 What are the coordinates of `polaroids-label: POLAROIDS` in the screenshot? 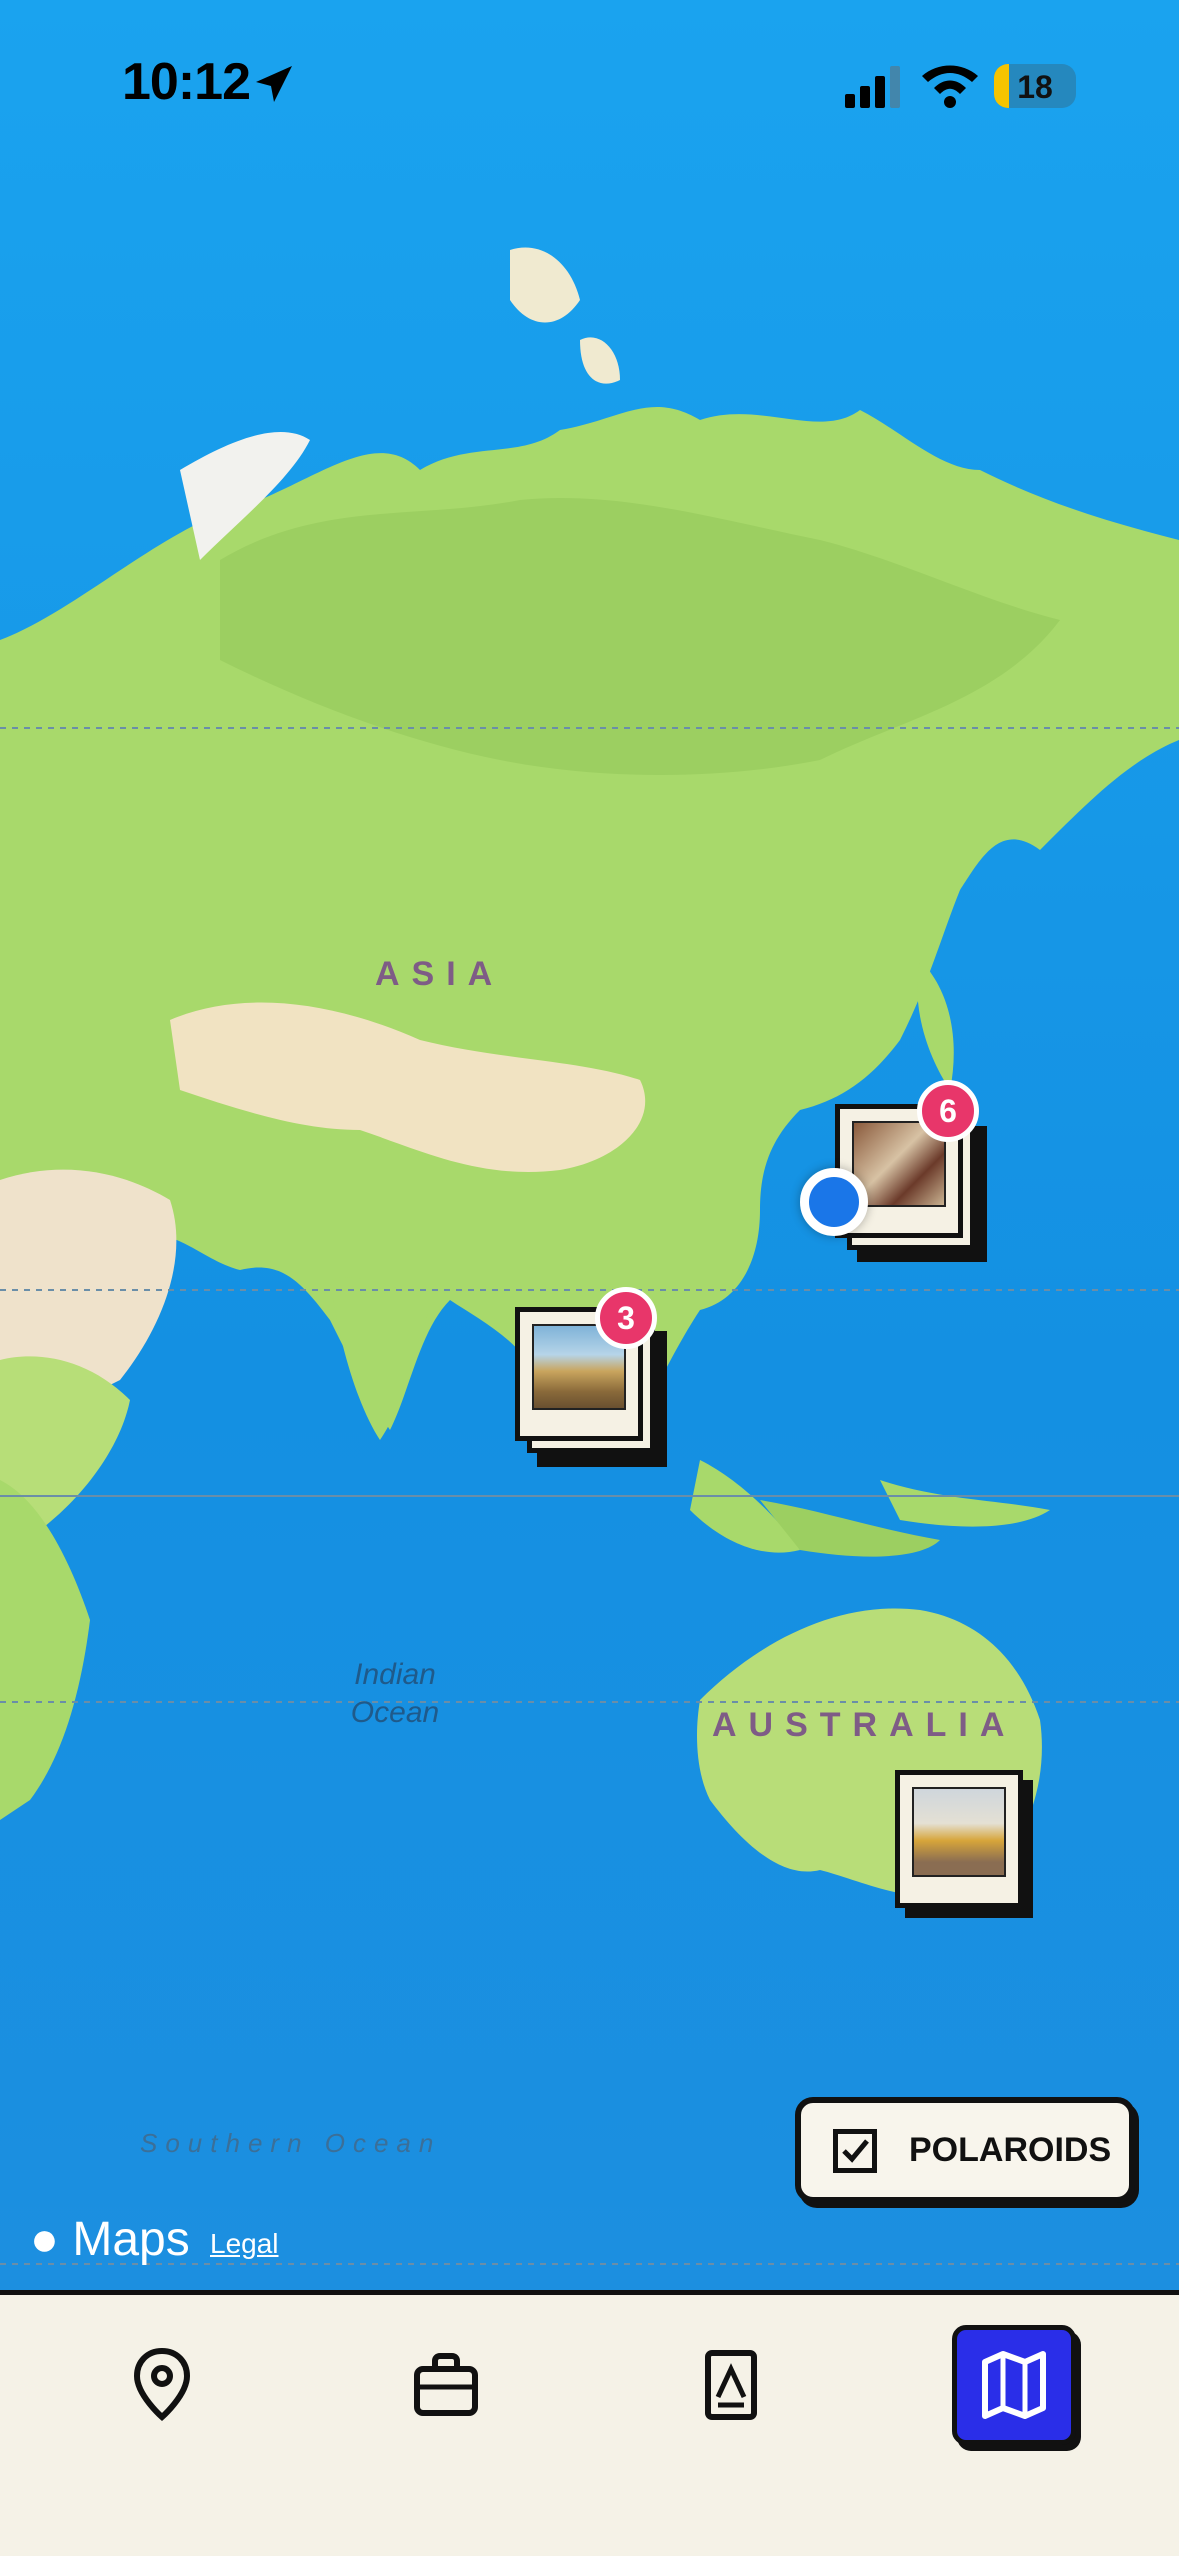 It's located at (1010, 2150).